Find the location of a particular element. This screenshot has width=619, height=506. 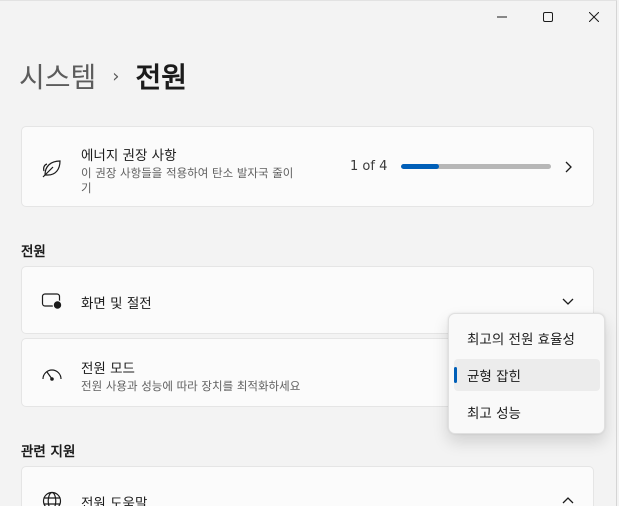

maximize-button is located at coordinates (548, 17).